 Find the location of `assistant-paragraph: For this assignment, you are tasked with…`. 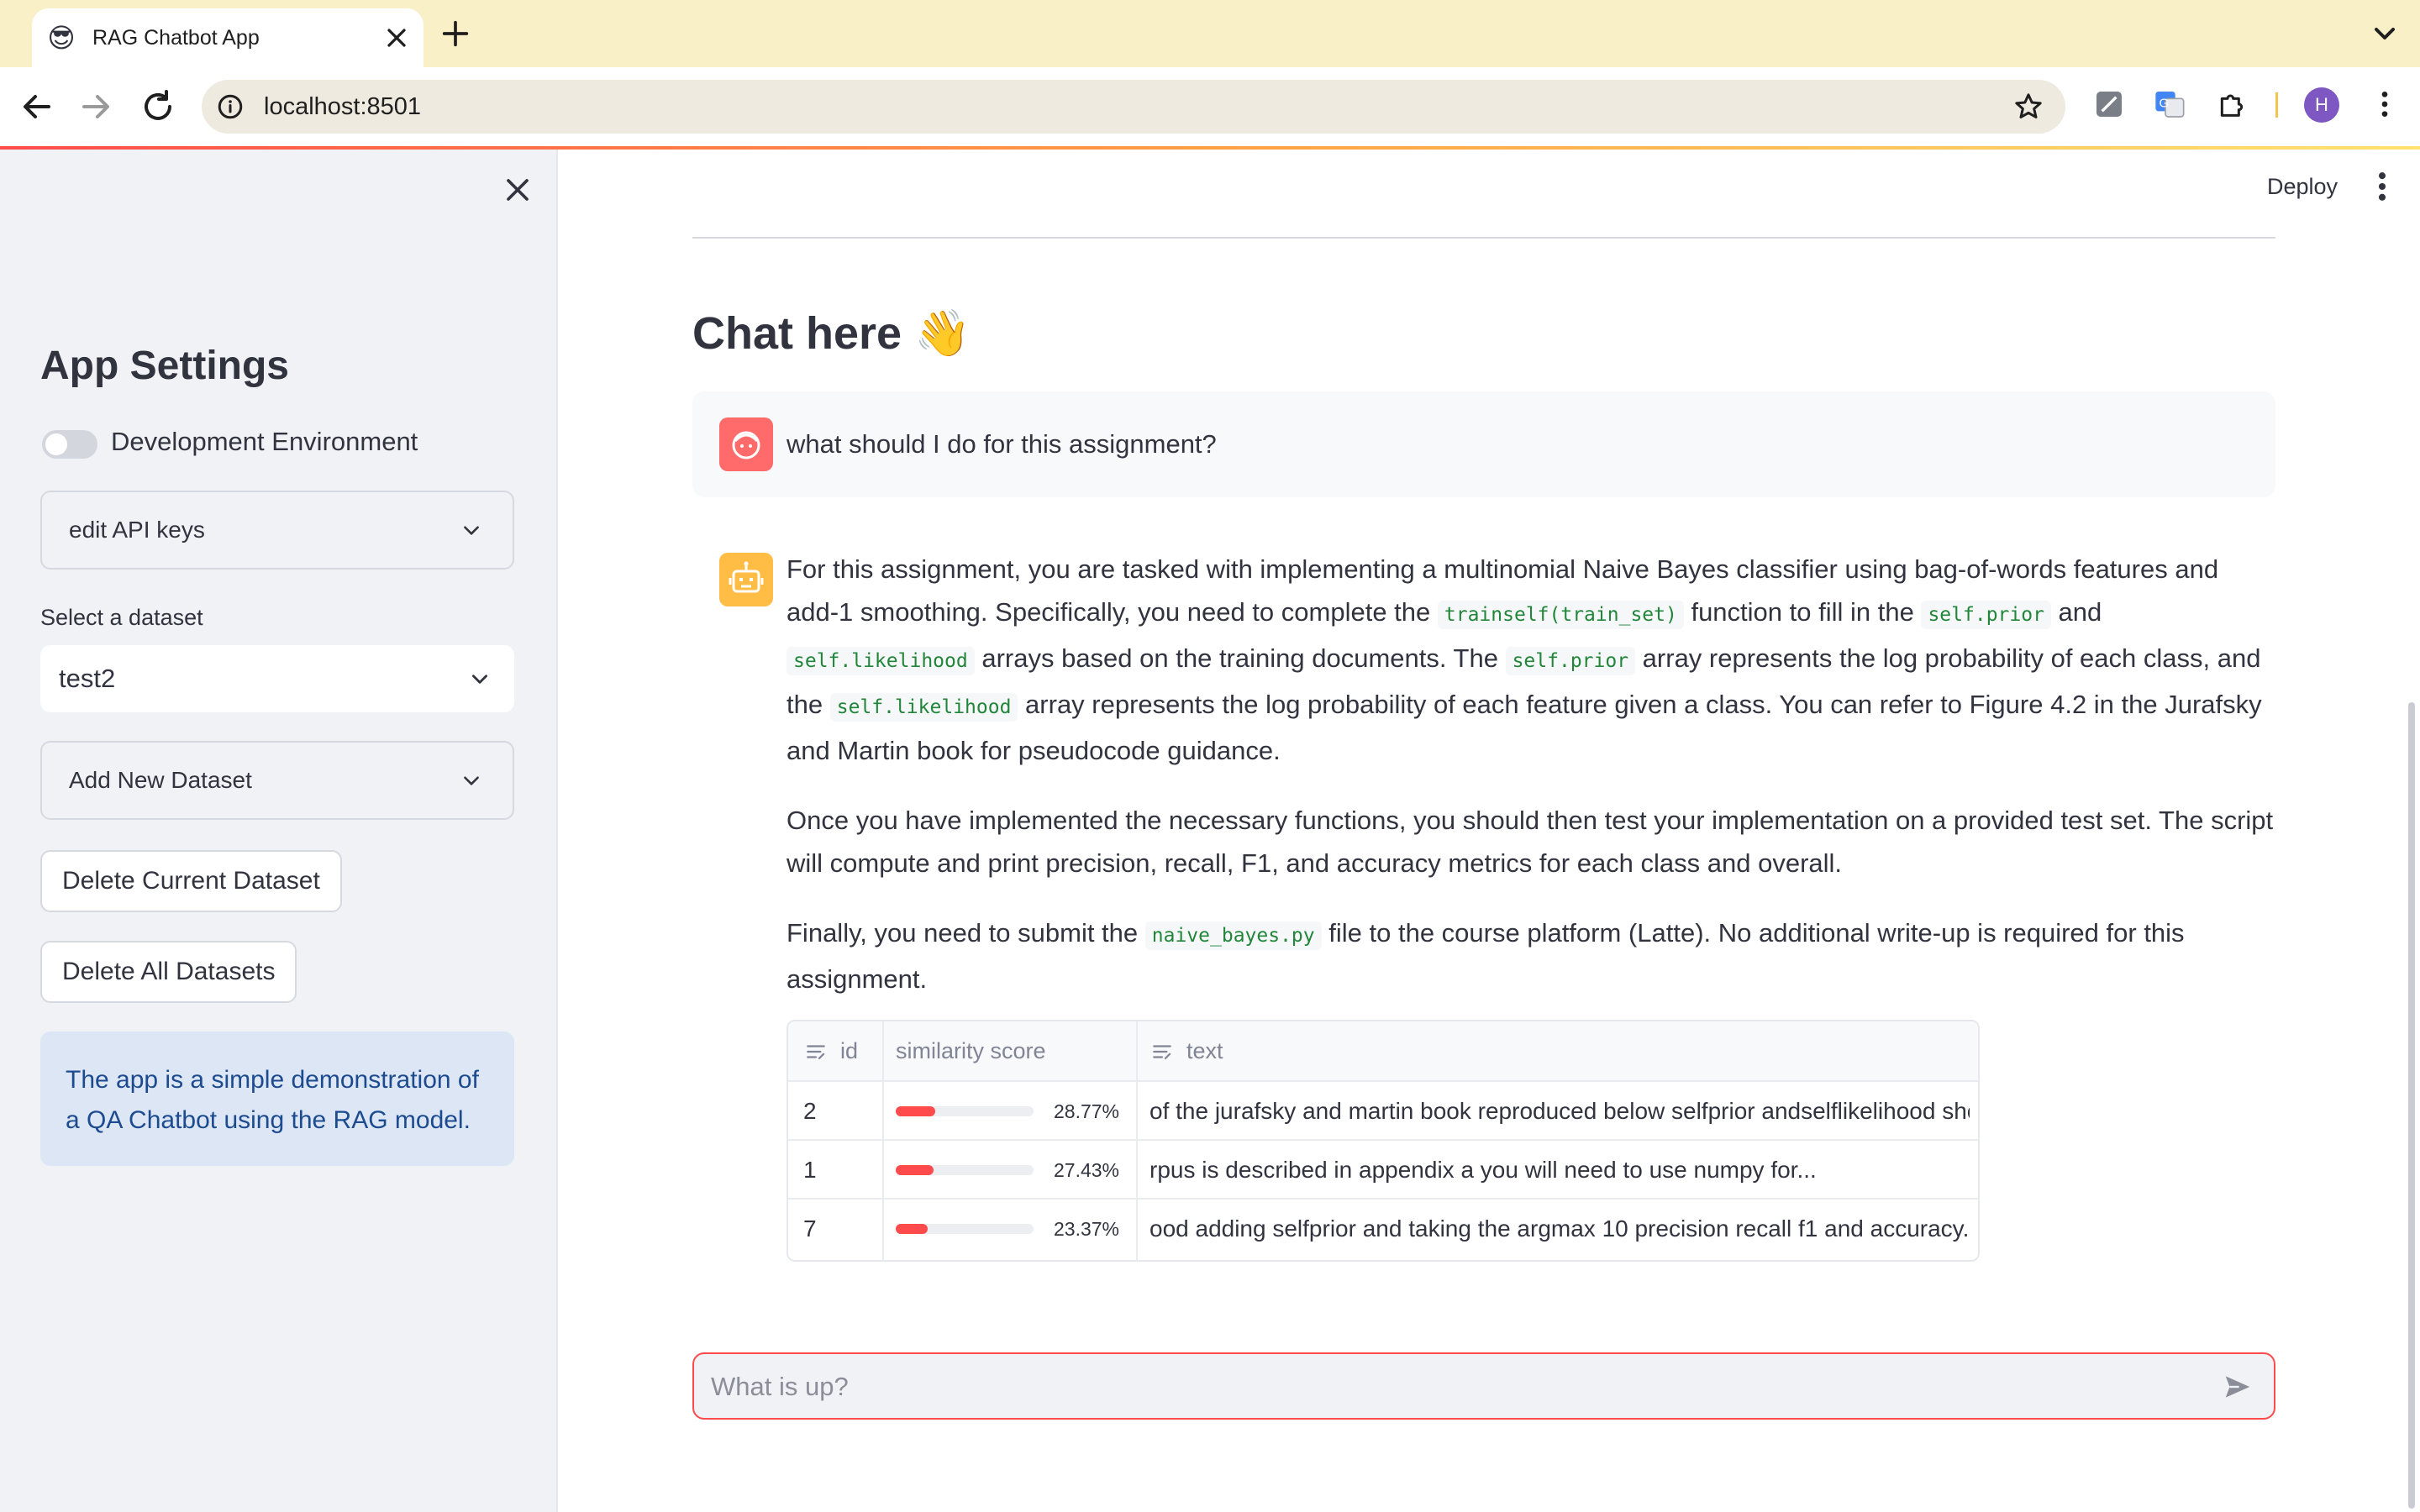

assistant-paragraph: For this assignment, you are tasked with… is located at coordinates (1530, 660).